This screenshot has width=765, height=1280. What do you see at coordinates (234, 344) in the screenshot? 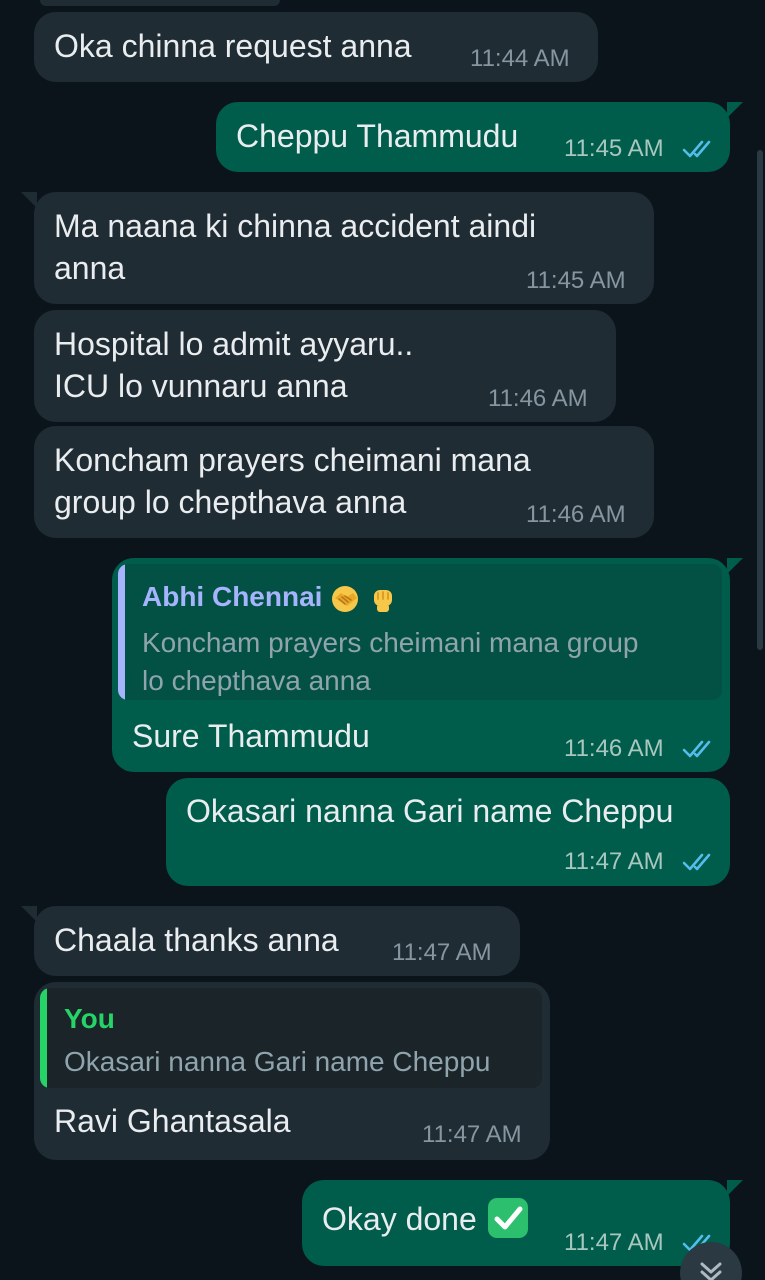
I see `message-text-line-1: Hospital lo admit ayyaru..` at bounding box center [234, 344].